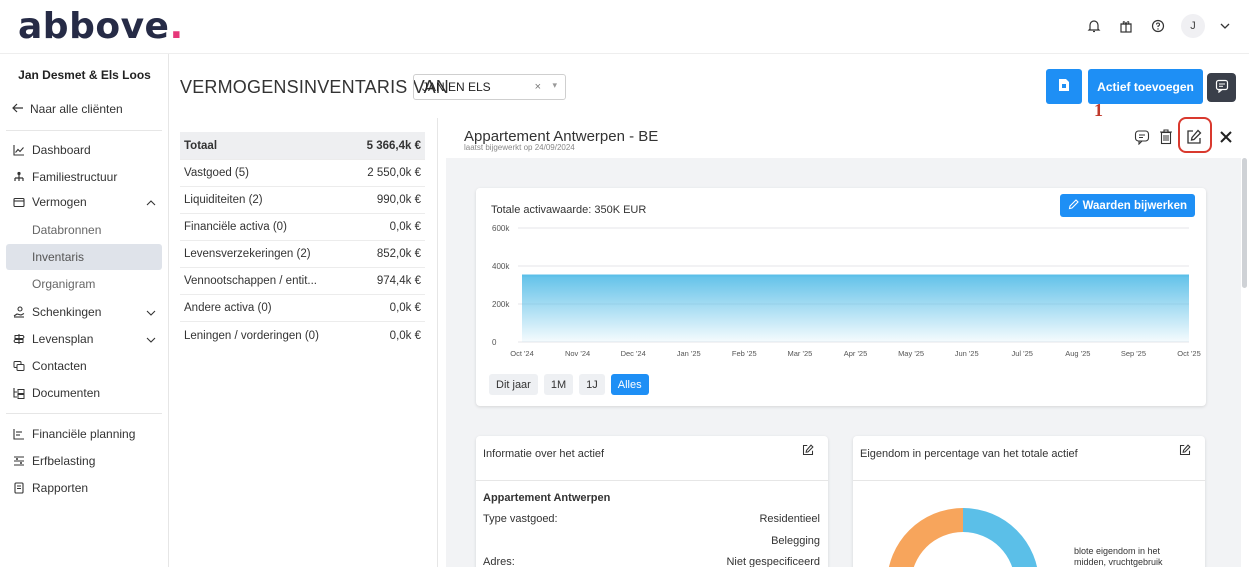 The height and width of the screenshot is (567, 1249). I want to click on signpost-icon, so click(19, 339).